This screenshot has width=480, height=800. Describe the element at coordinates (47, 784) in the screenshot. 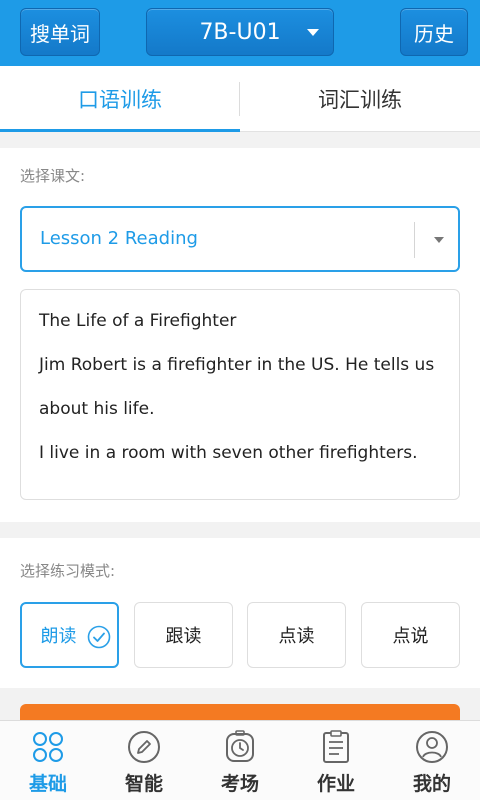

I see `nav-label-basic: 基础` at that location.